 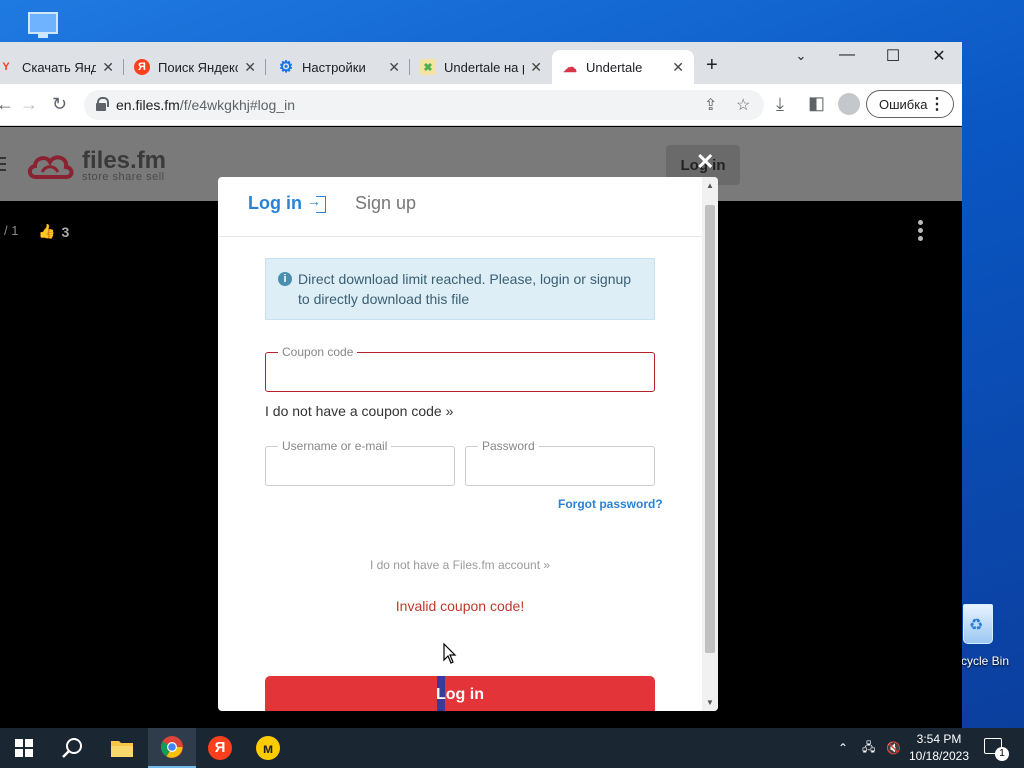 I want to click on tab-undertale-ru: ✖ Undertale на р ✕, so click(x=481, y=67).